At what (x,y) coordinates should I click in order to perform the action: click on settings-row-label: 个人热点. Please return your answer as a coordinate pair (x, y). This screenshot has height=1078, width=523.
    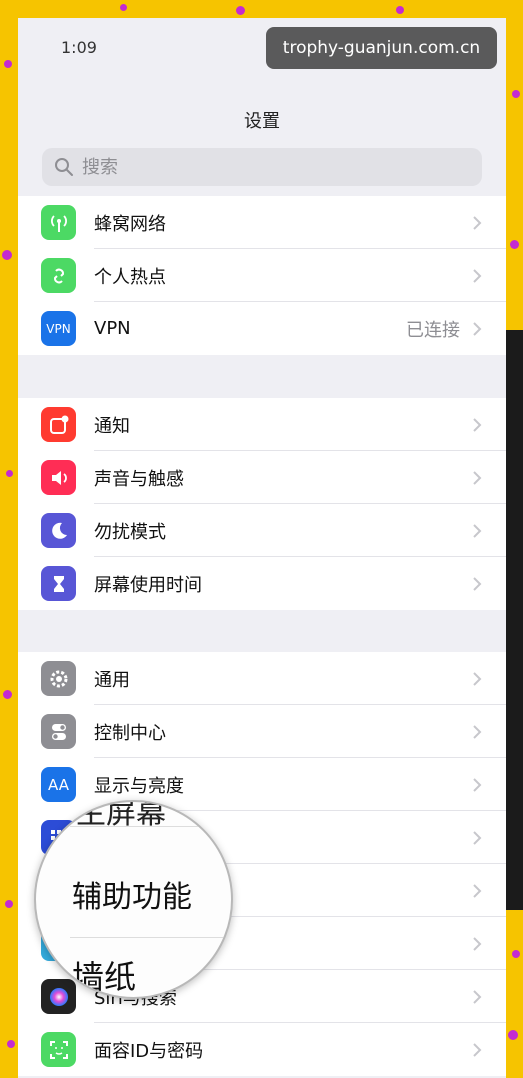
    Looking at the image, I should click on (130, 277).